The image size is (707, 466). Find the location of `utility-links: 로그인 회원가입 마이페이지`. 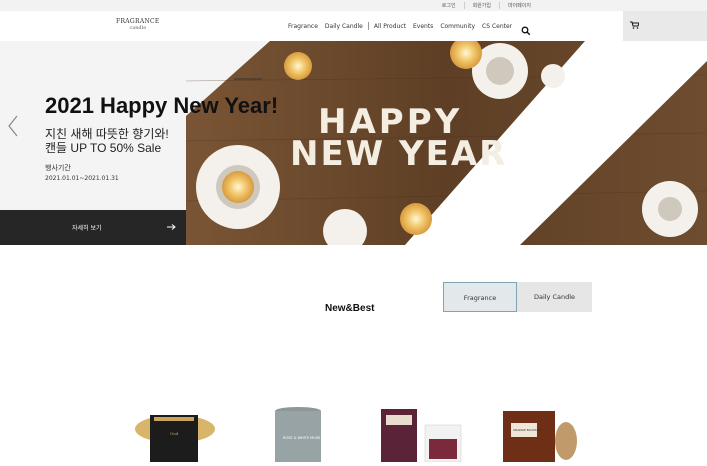

utility-links: 로그인 회원가입 마이페이지 is located at coordinates (486, 5).